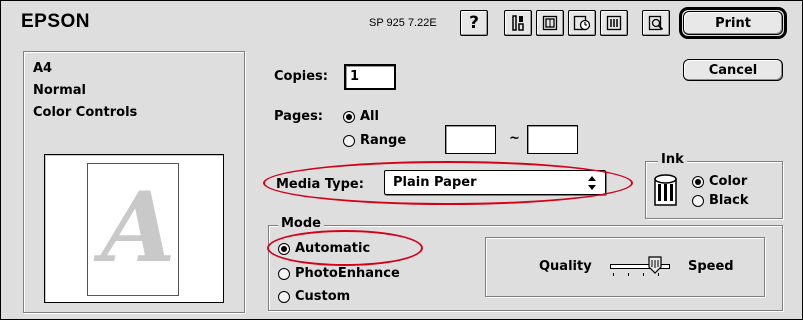 The width and height of the screenshot is (803, 320). I want to click on printer-settings-icon, so click(614, 23).